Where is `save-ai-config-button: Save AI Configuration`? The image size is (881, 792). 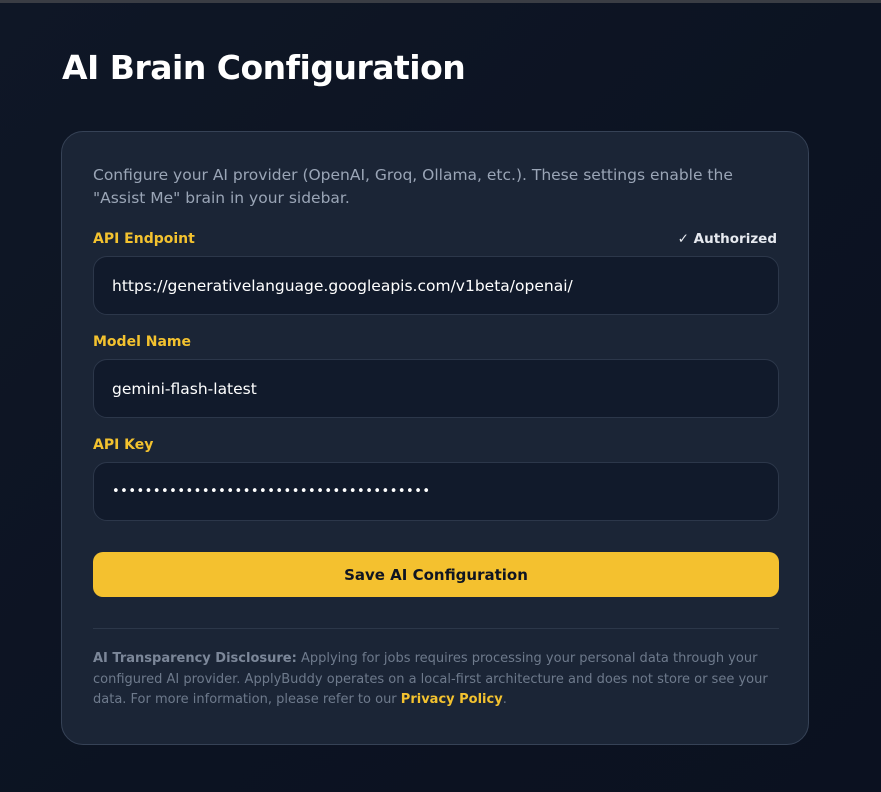 save-ai-config-button: Save AI Configuration is located at coordinates (436, 574).